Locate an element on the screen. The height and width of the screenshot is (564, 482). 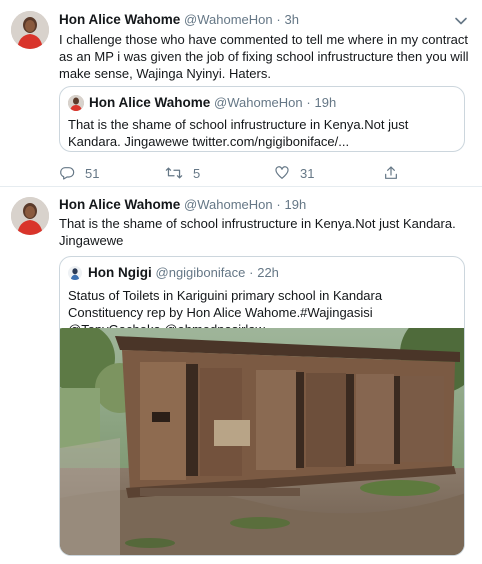
quoted-author-handle: @WahomeHon is located at coordinates (258, 102).